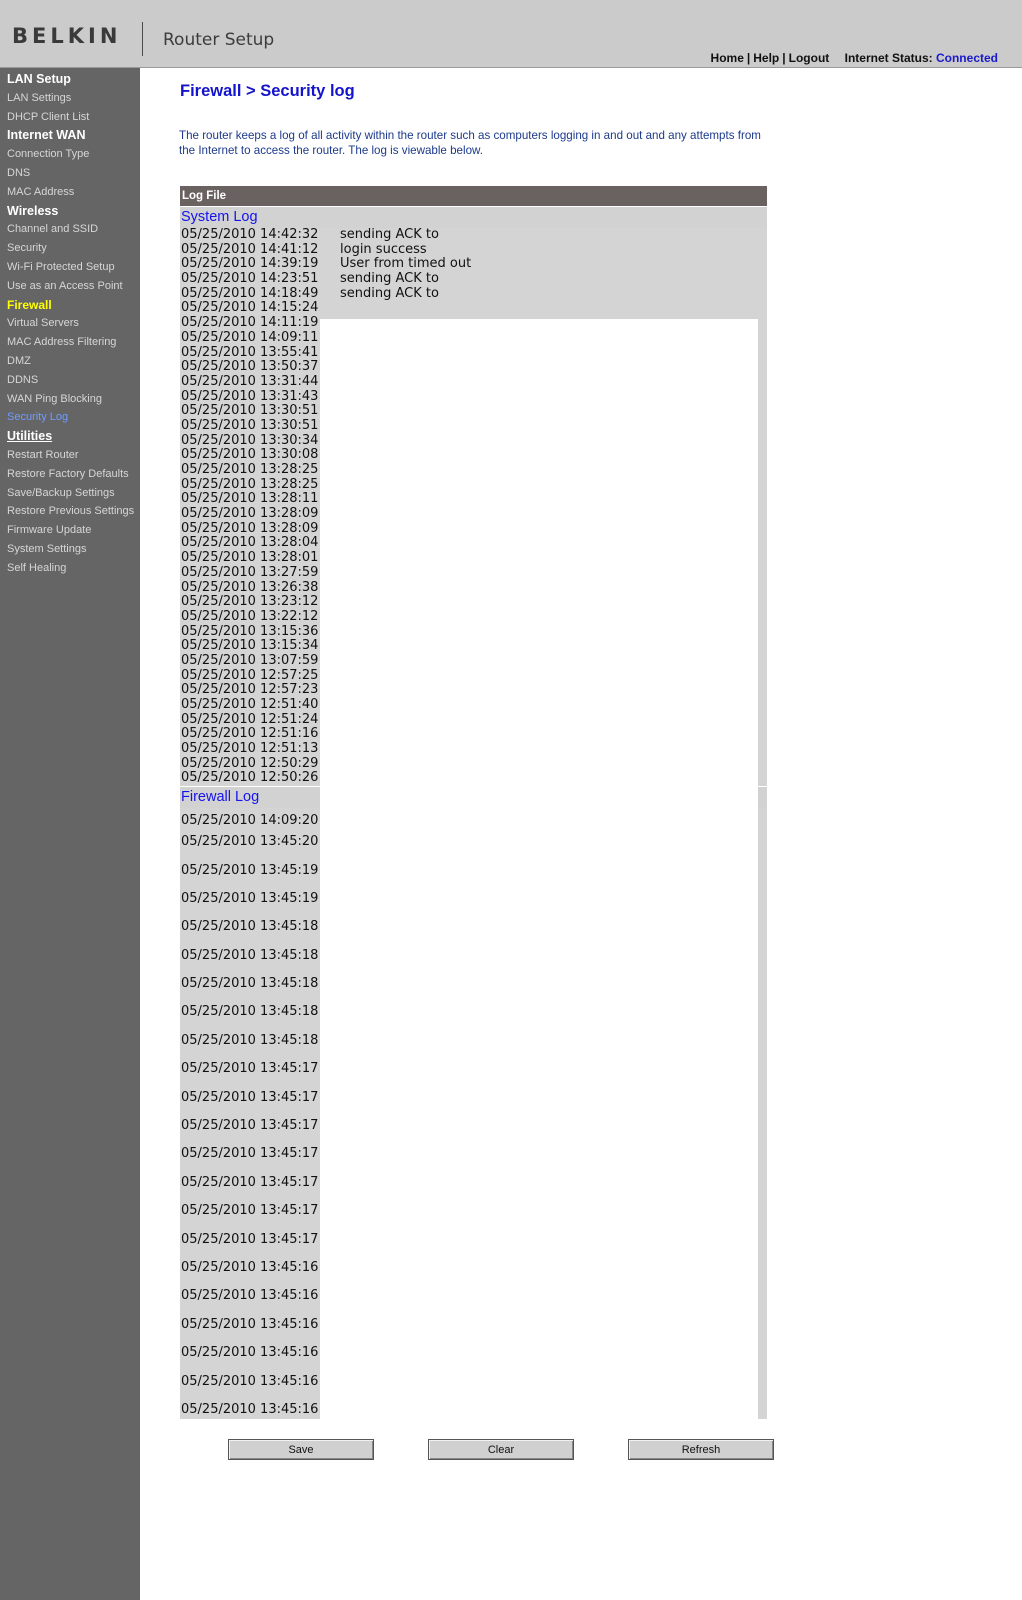 The height and width of the screenshot is (1600, 1022). I want to click on log-timestamp: 05/25/2010 12:51:40, so click(250, 705).